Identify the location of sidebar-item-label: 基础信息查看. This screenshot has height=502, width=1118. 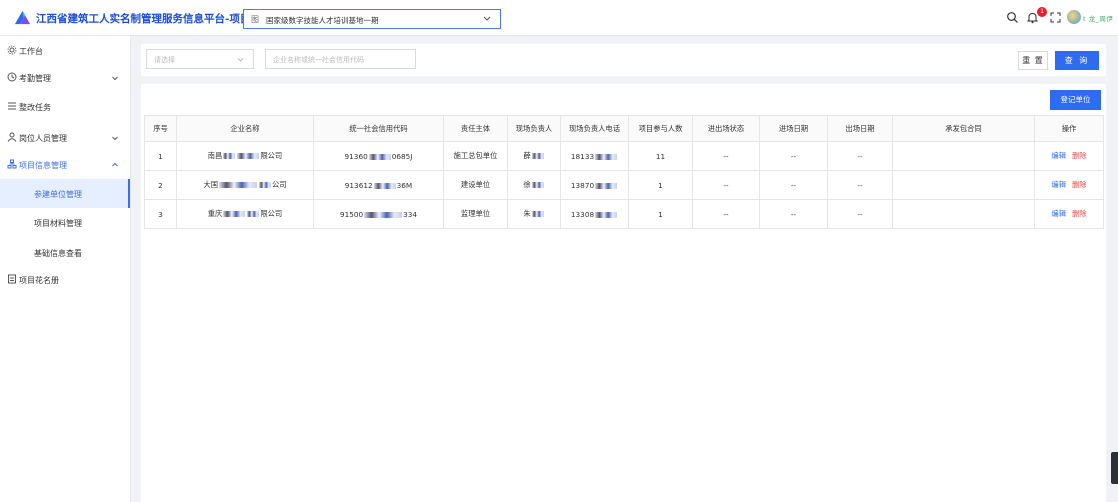
(58, 253).